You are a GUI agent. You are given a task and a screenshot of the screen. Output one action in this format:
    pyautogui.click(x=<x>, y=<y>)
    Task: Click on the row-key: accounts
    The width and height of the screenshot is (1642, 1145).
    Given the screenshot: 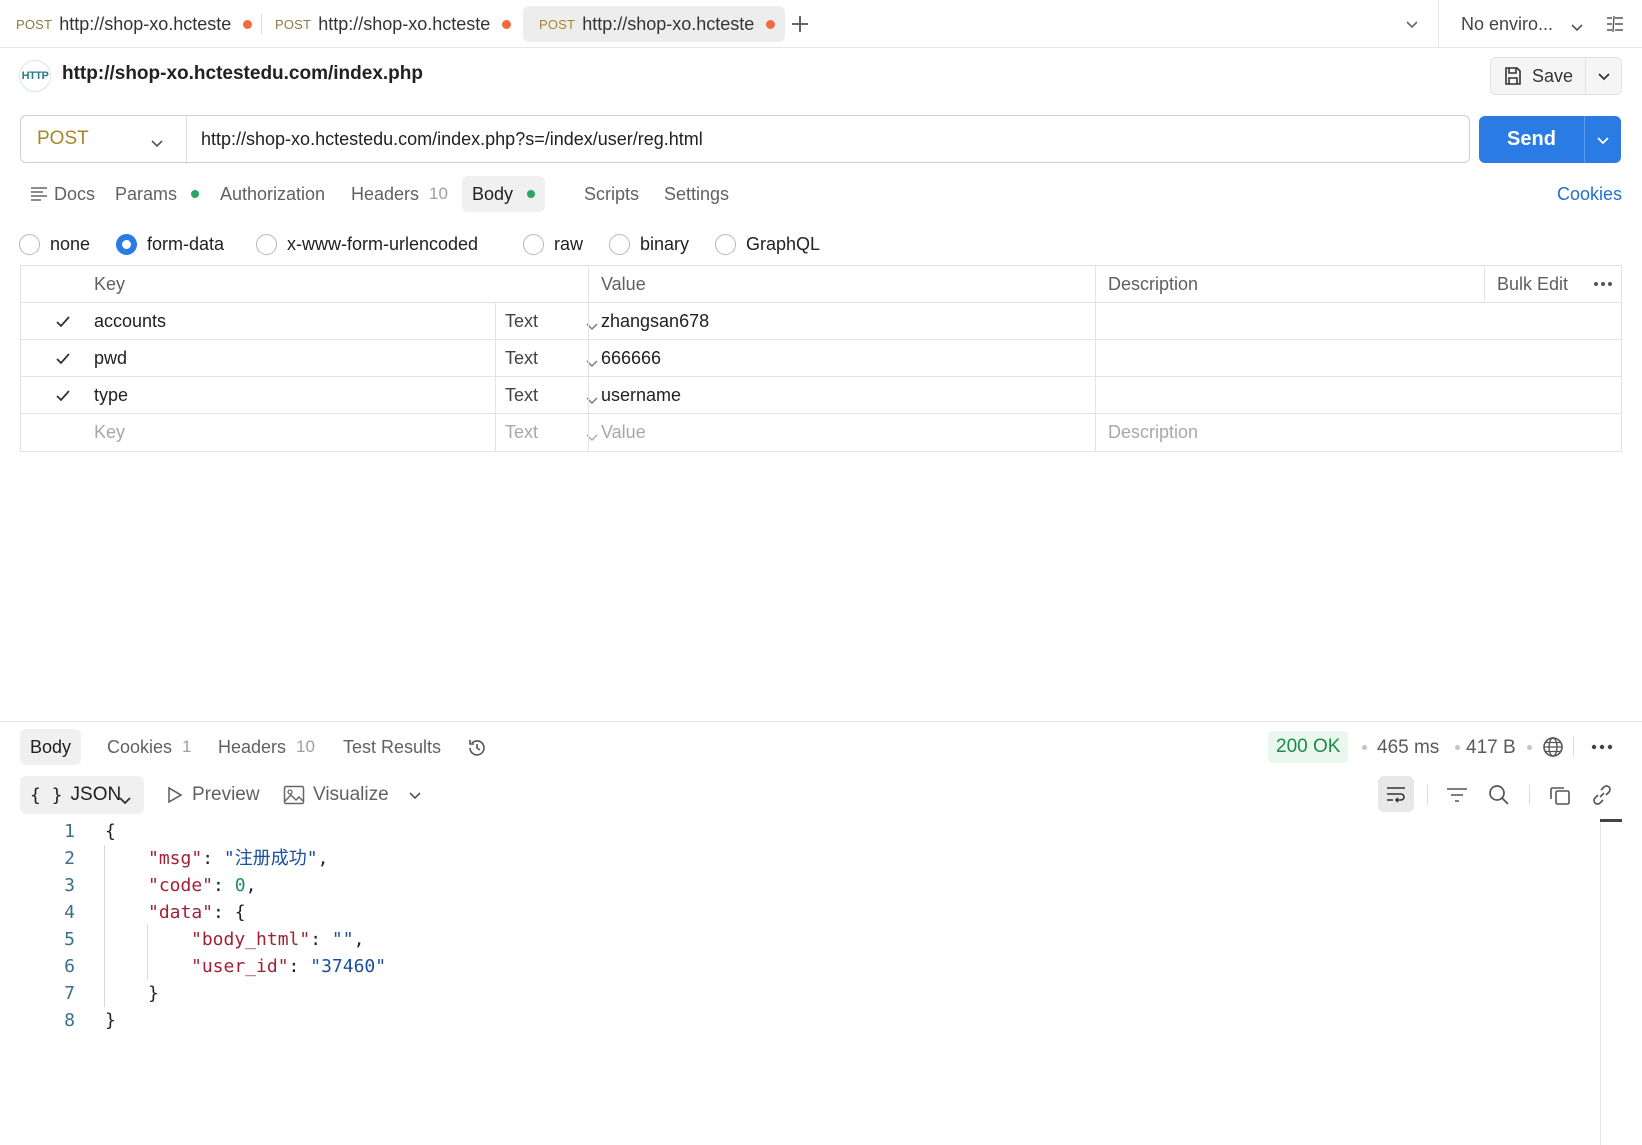 What is the action you would take?
    pyautogui.click(x=130, y=321)
    